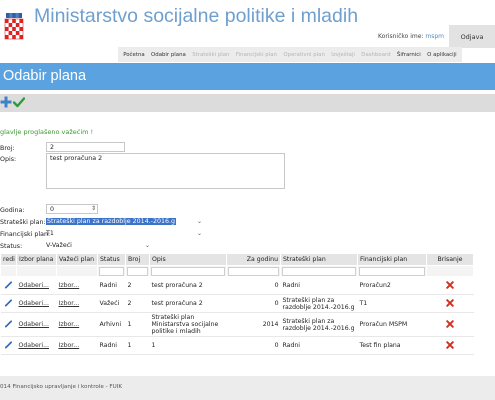 Image resolution: width=495 pixels, height=400 pixels. Describe the element at coordinates (319, 259) in the screenshot. I see `col-strateski-plan: Strateški plan` at that location.